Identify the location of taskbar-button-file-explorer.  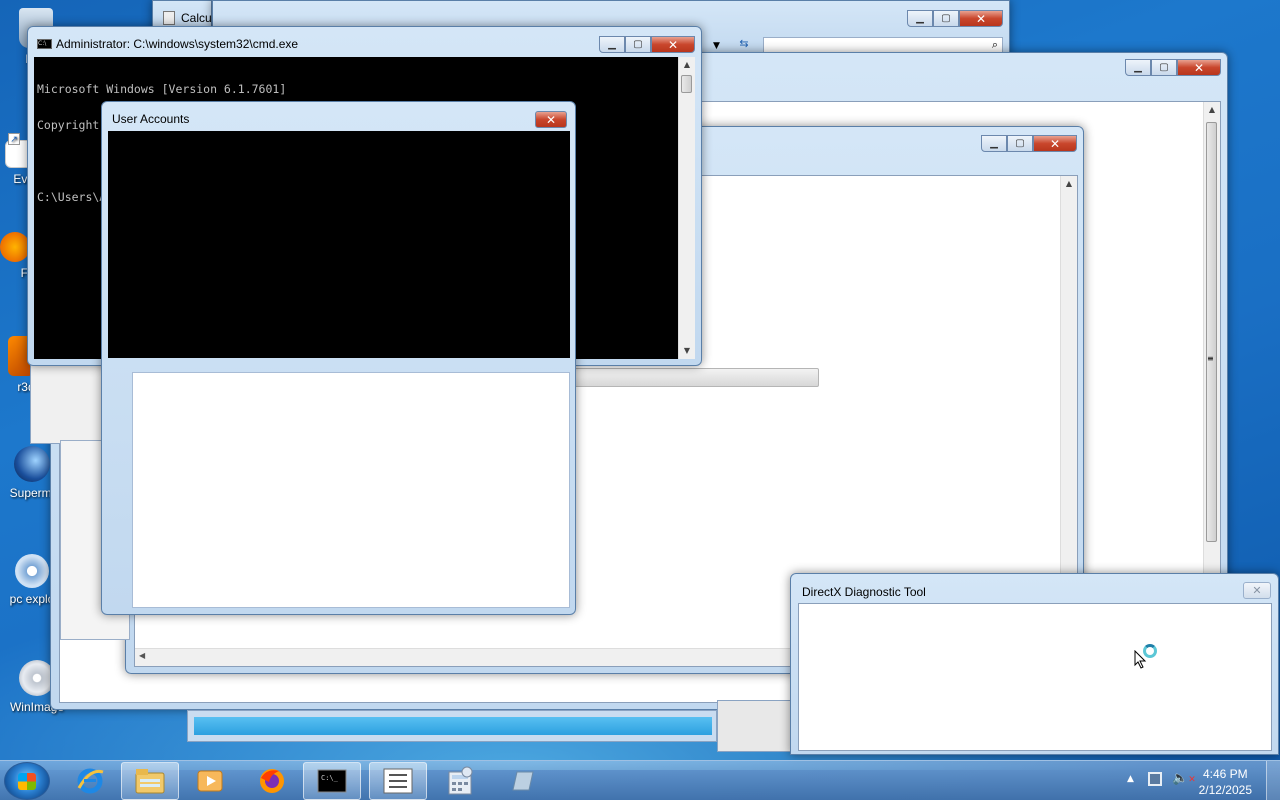
(150, 781).